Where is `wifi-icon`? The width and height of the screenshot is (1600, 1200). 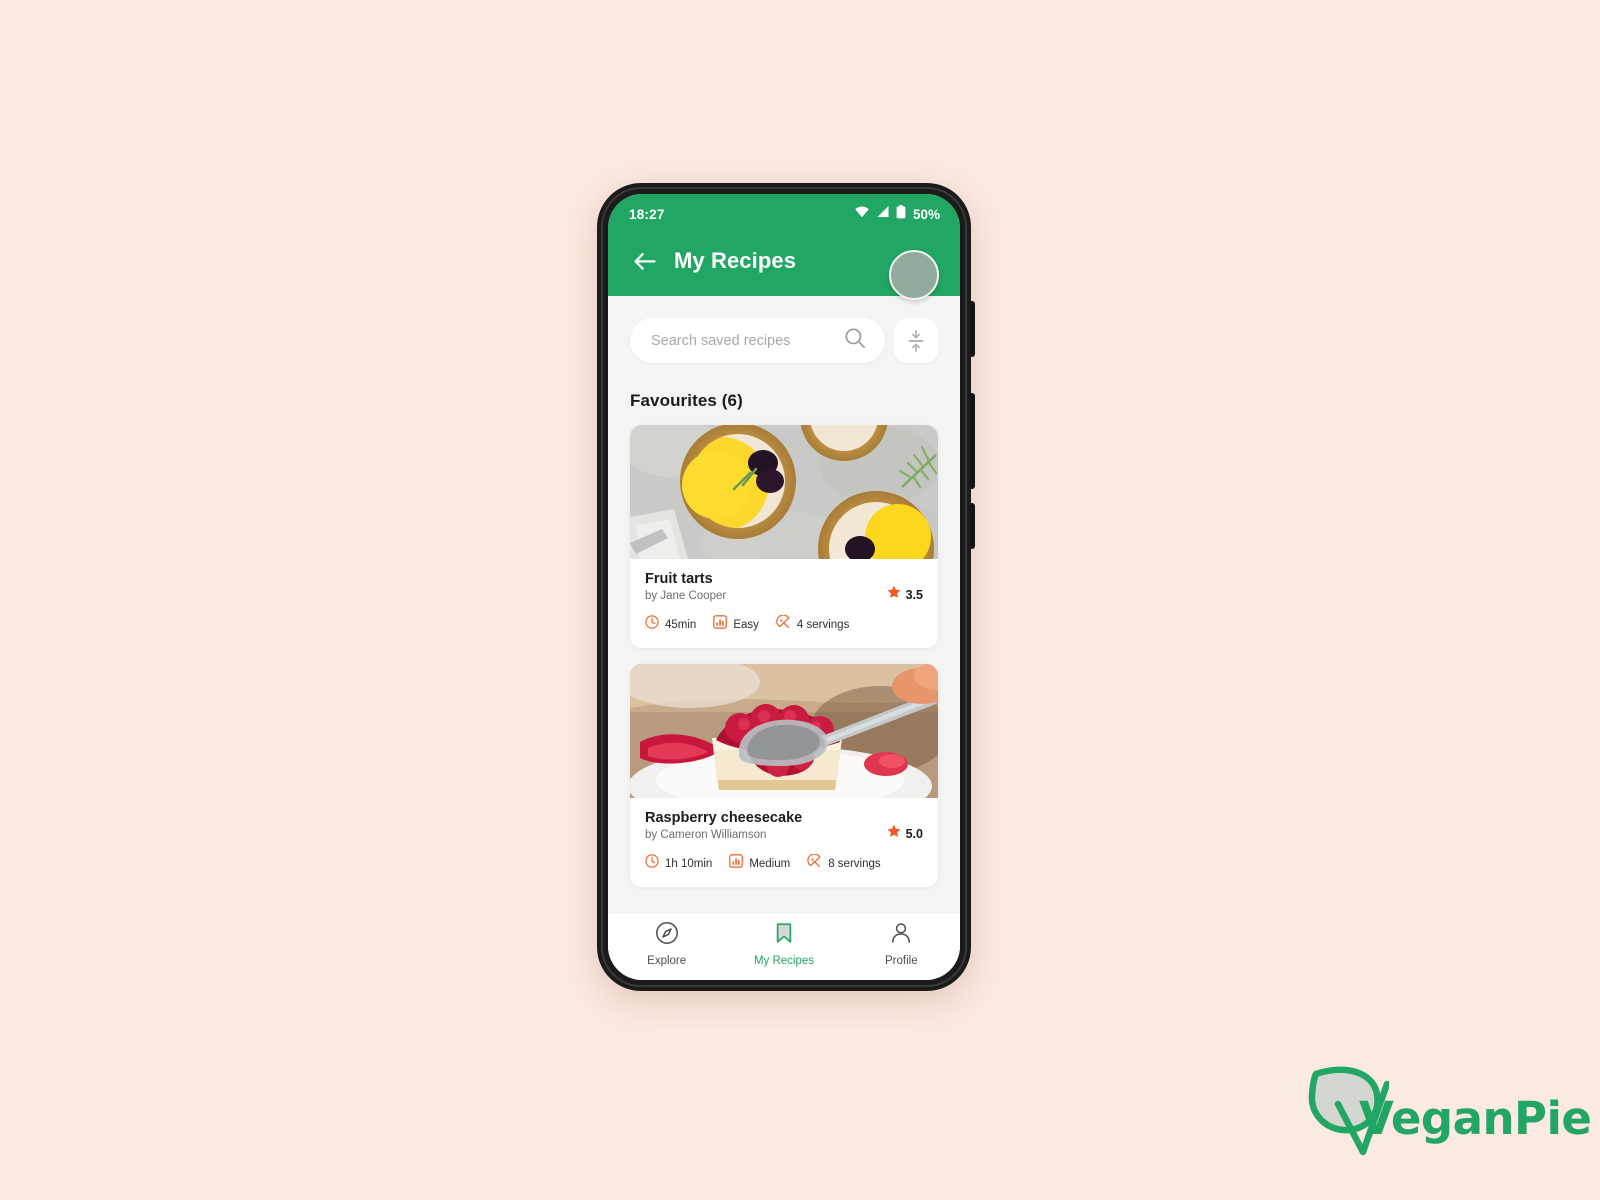 wifi-icon is located at coordinates (862, 214).